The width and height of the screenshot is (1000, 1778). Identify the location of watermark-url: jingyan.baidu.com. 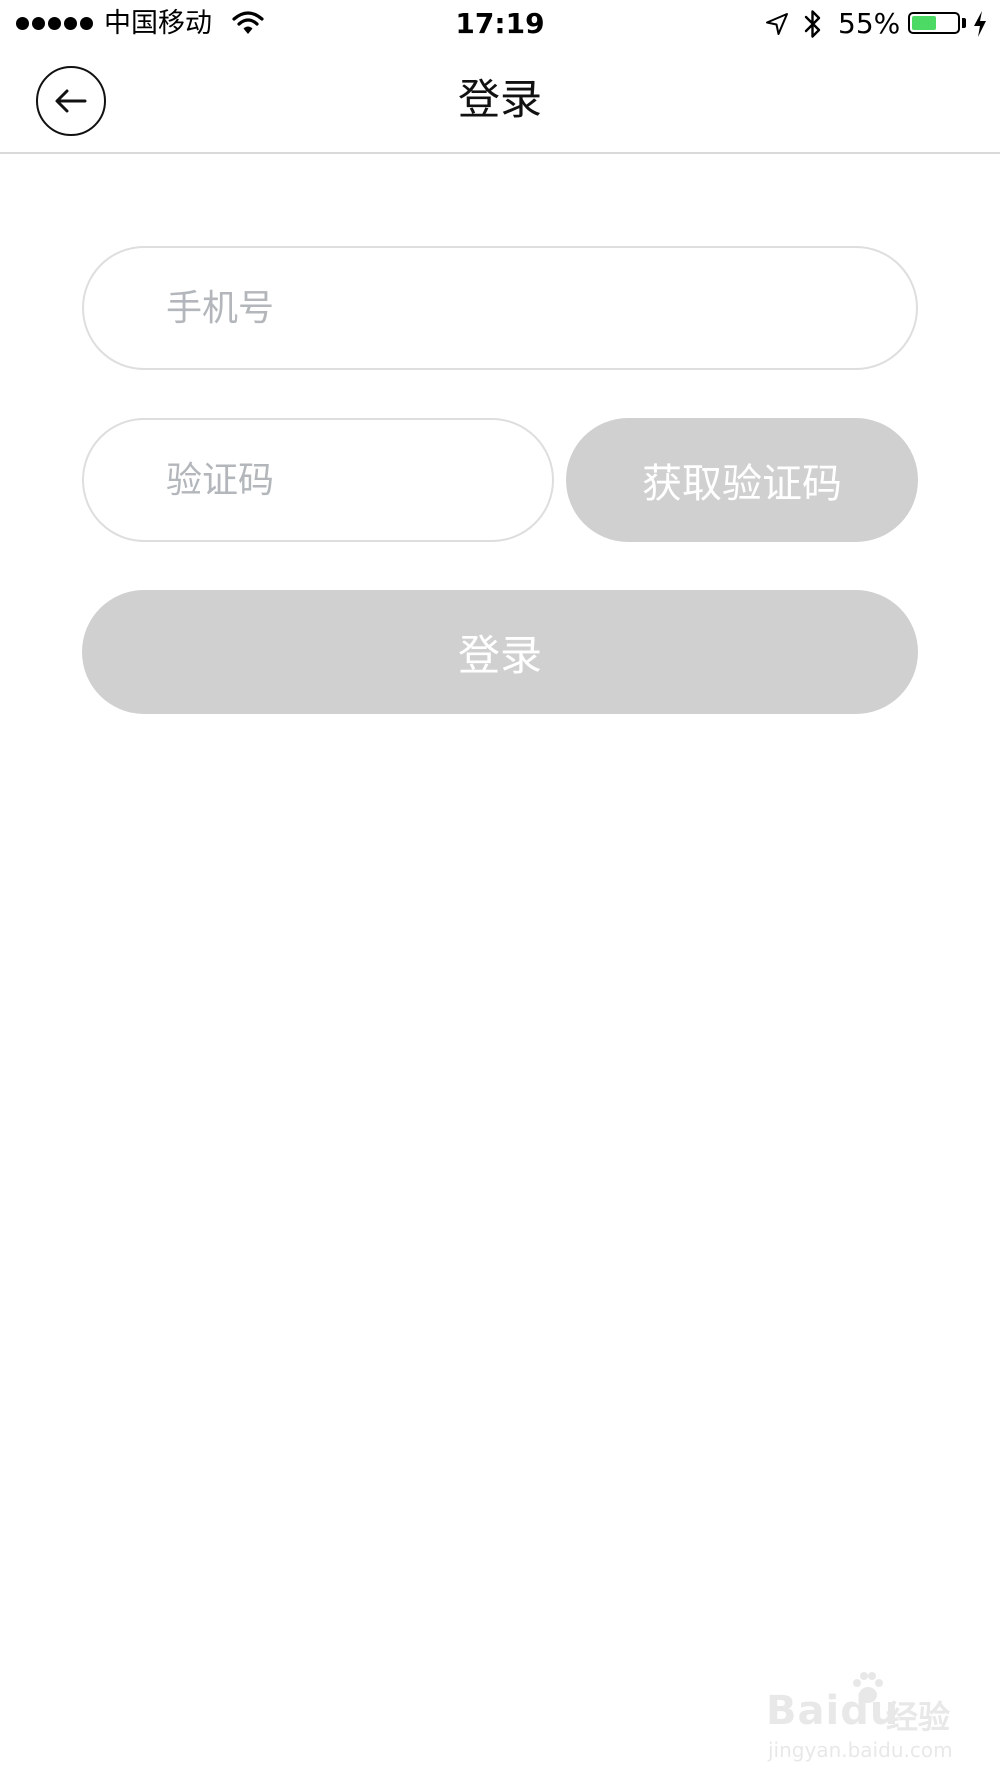
(860, 1750).